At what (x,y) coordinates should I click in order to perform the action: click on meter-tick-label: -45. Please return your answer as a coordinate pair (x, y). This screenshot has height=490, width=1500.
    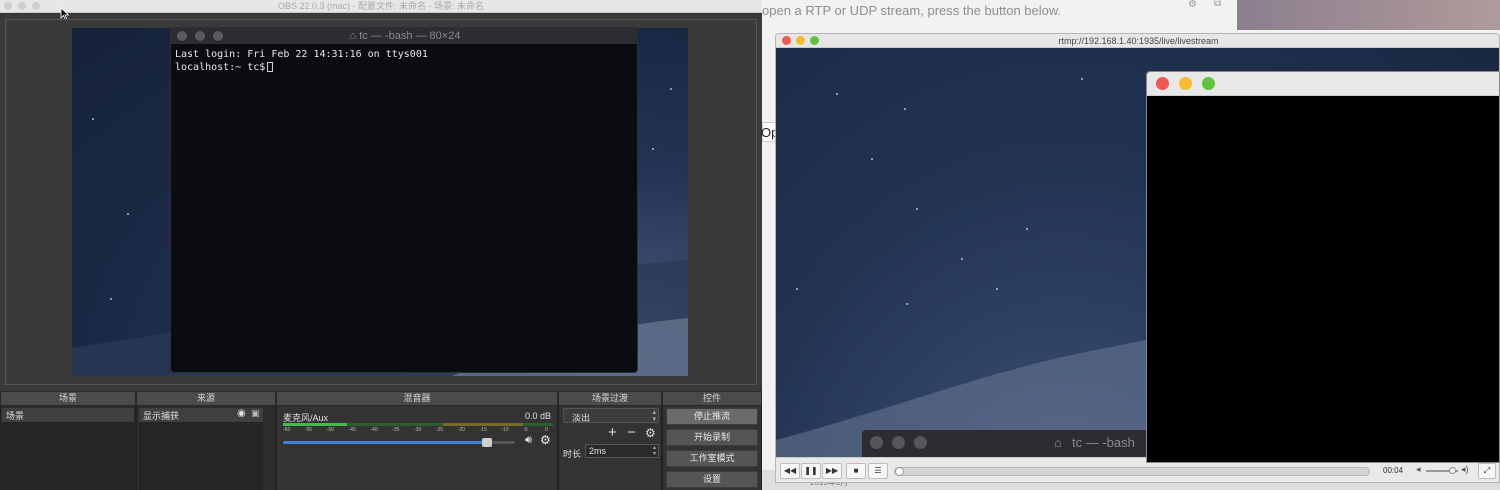
    Looking at the image, I should click on (352, 430).